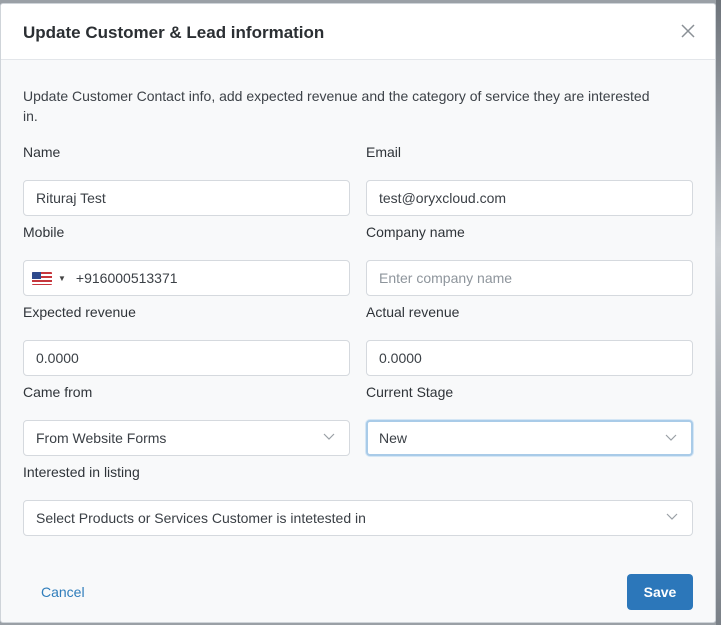 This screenshot has width=721, height=625. I want to click on name-value: Rituraj Test, so click(71, 198).